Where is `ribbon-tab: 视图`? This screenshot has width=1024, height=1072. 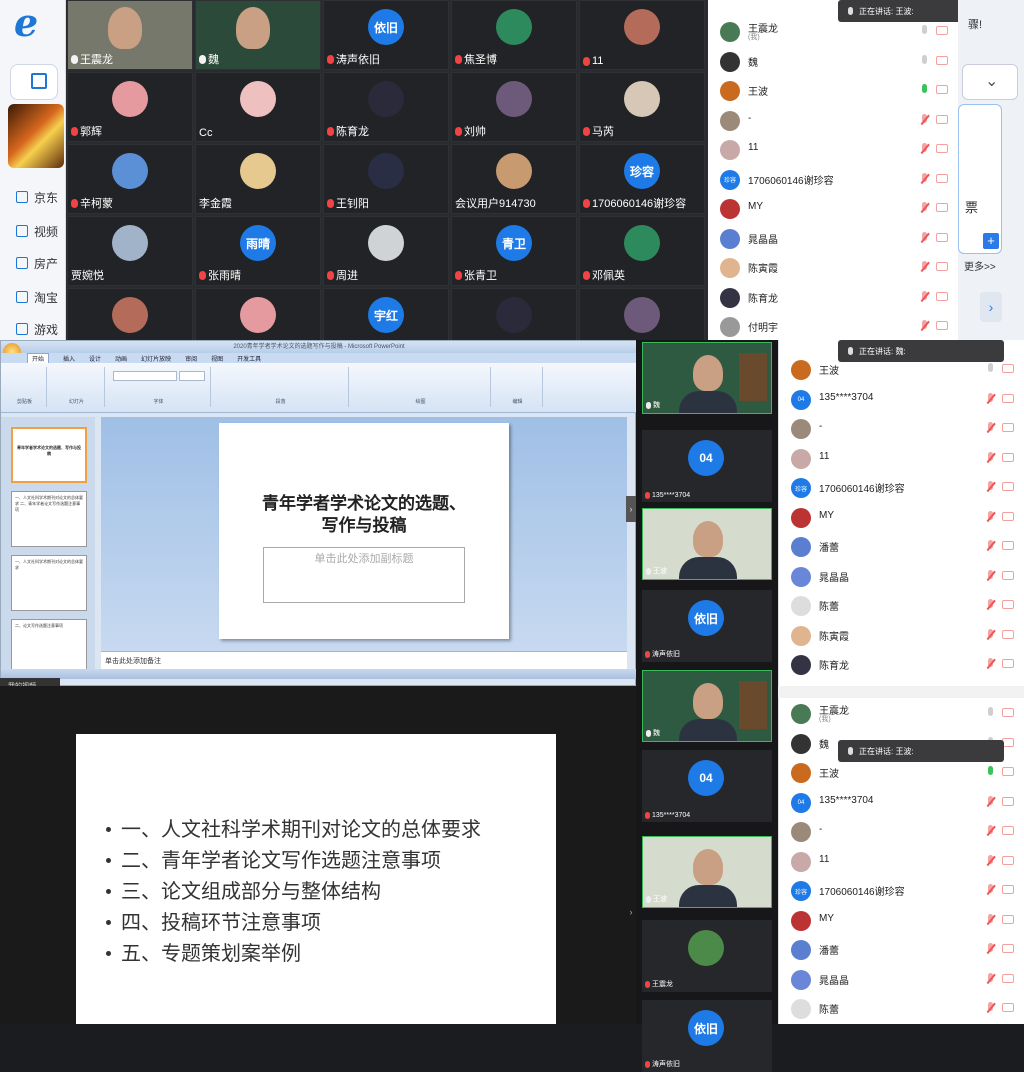 ribbon-tab: 视图 is located at coordinates (217, 358).